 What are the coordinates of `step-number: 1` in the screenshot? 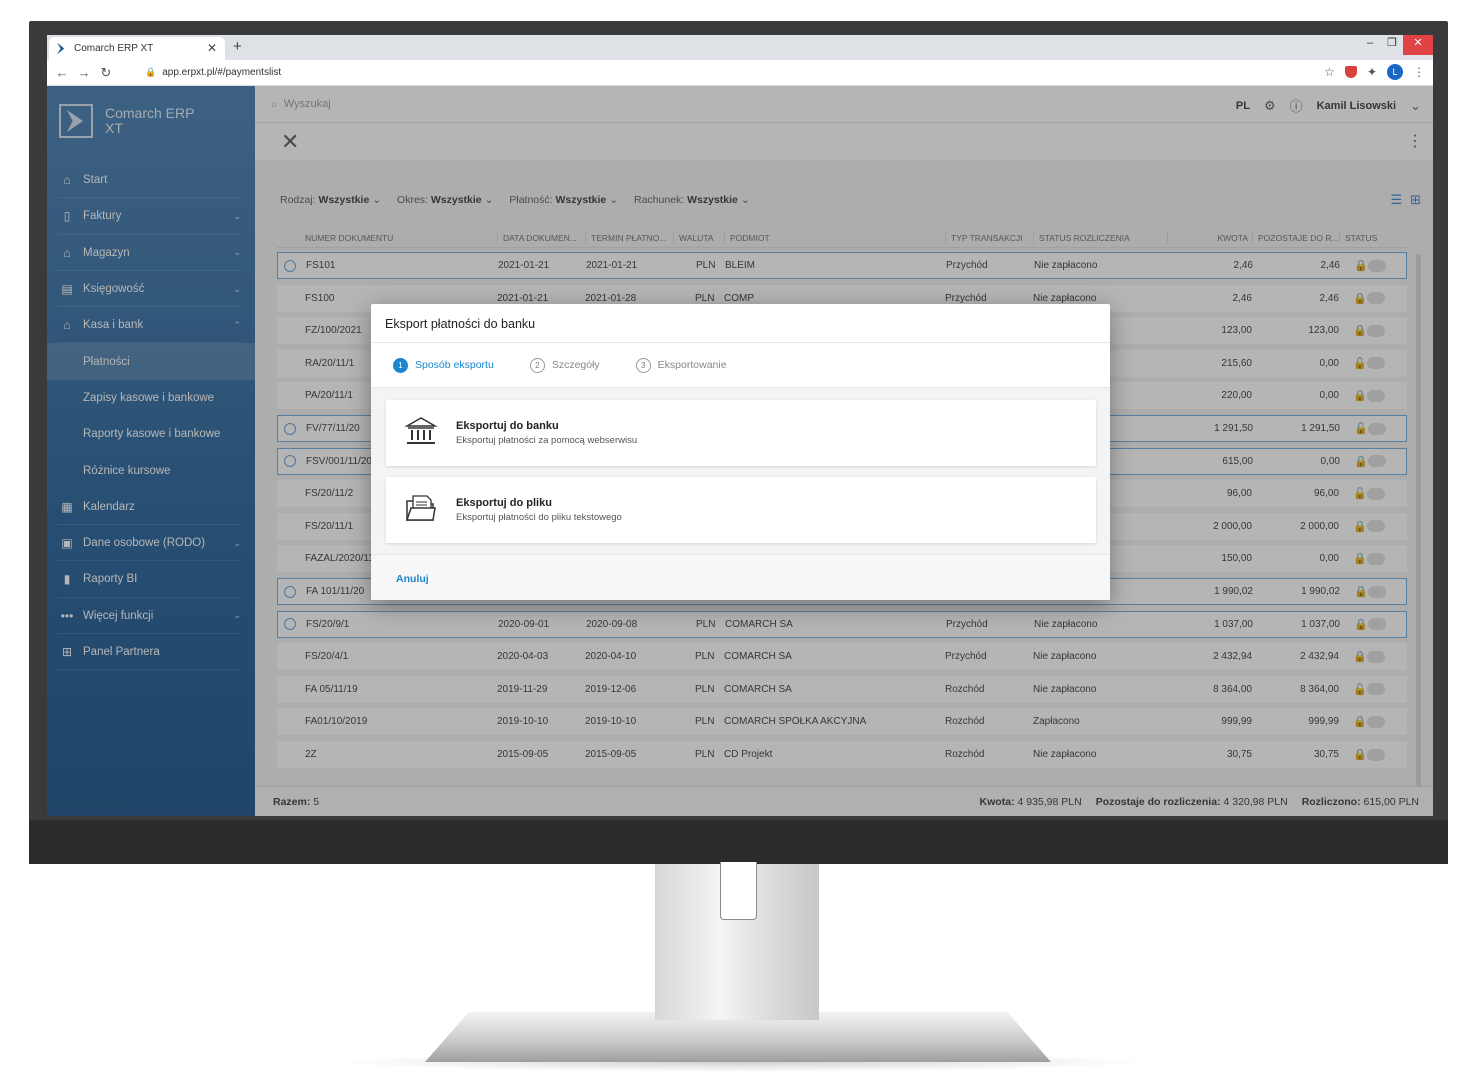 It's located at (400, 365).